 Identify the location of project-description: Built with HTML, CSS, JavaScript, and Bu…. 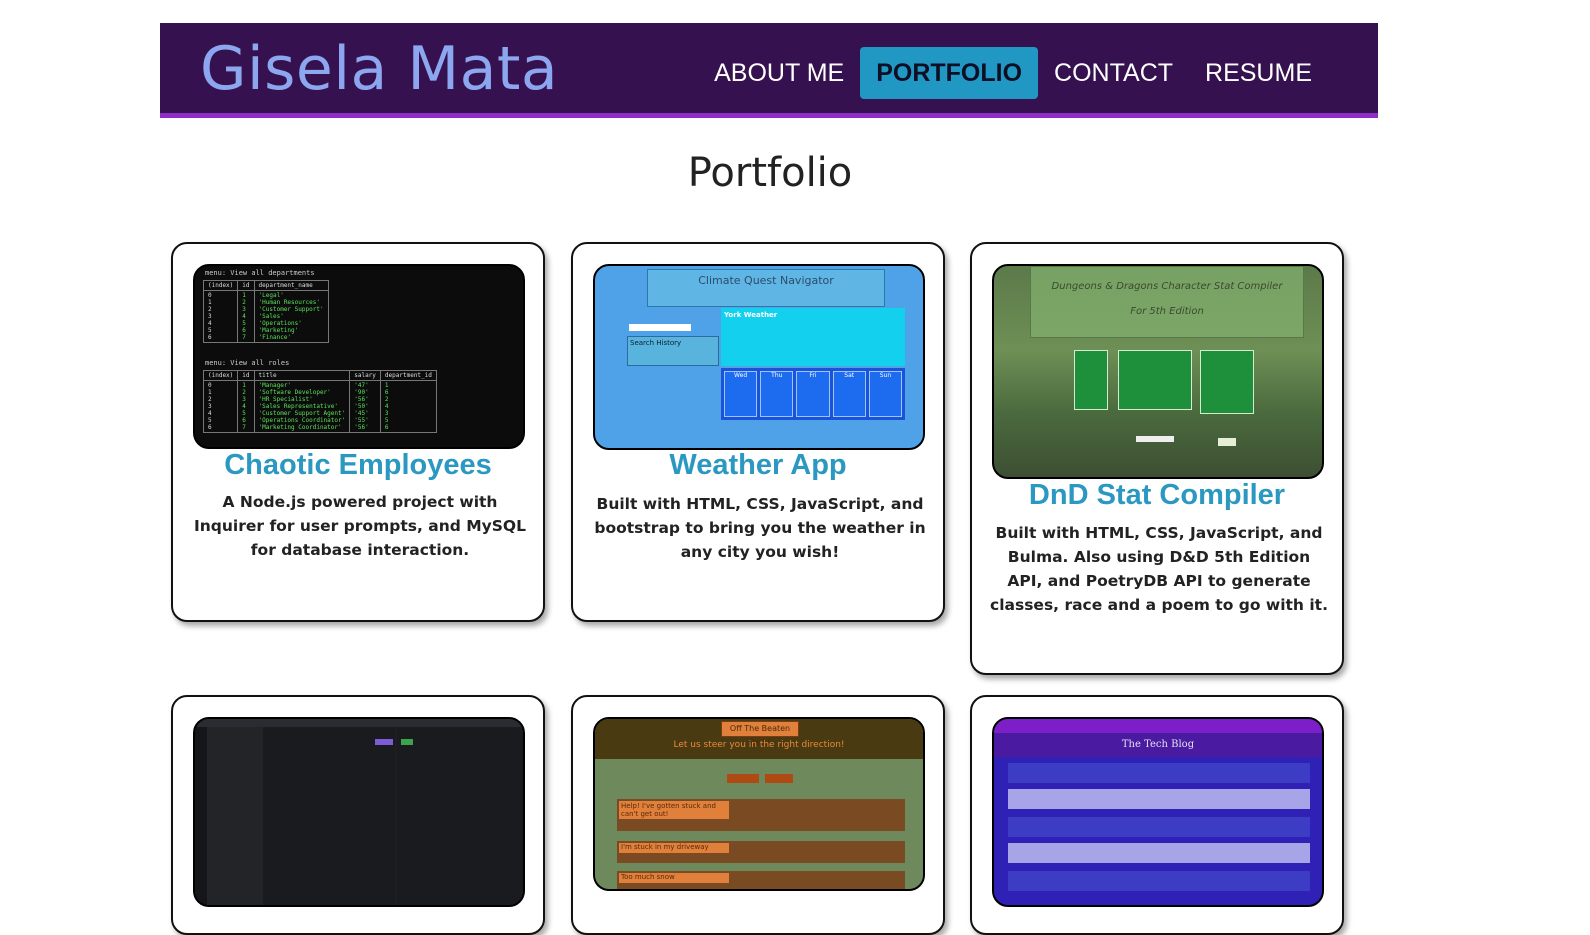
(1159, 569).